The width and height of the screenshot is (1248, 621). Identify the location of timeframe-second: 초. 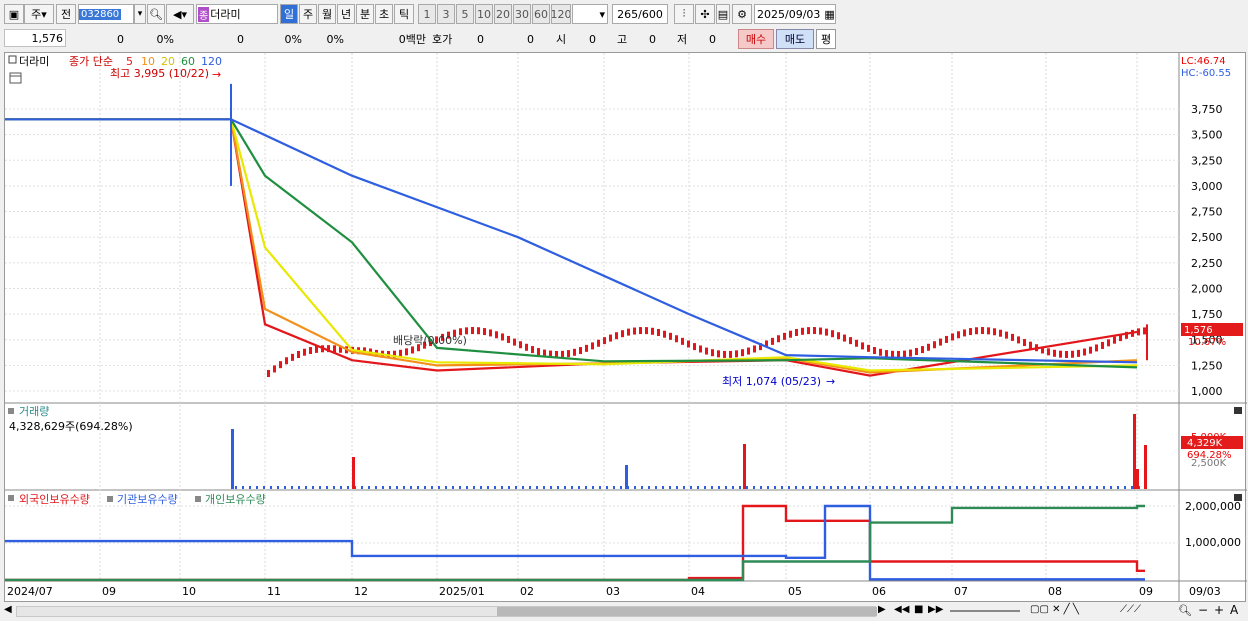
(384, 14).